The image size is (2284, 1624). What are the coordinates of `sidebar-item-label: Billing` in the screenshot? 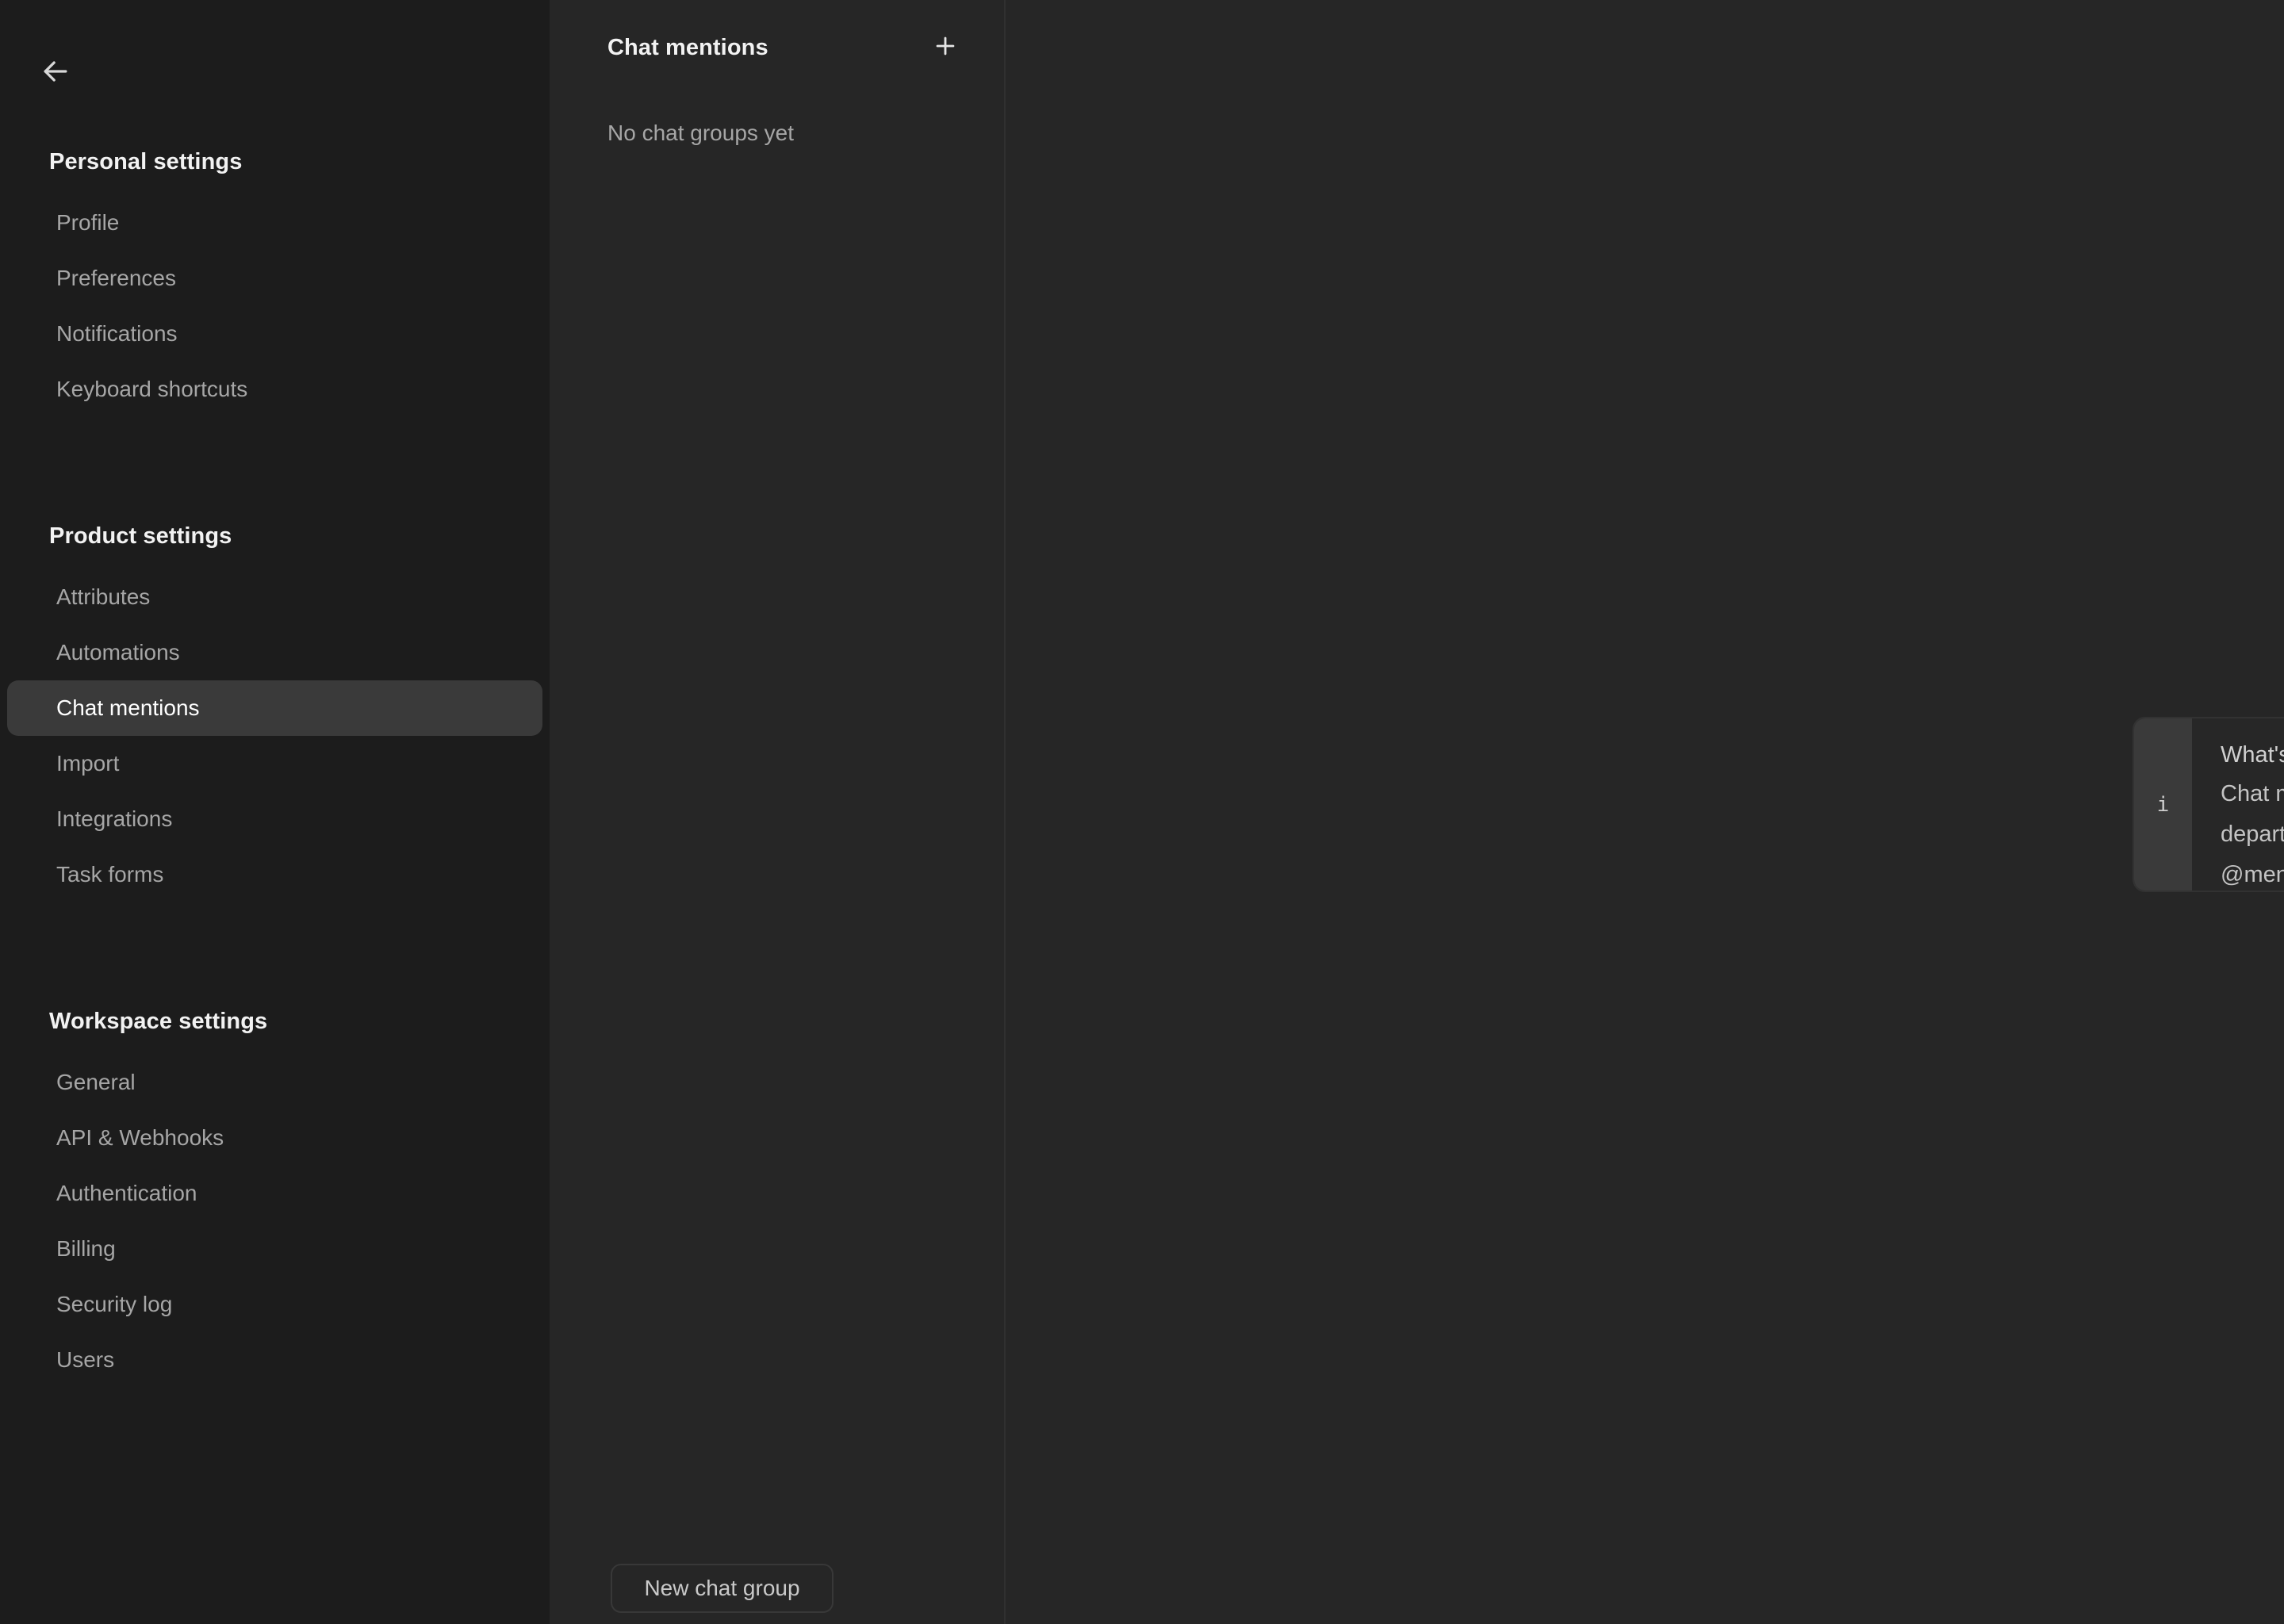 It's located at (86, 1248).